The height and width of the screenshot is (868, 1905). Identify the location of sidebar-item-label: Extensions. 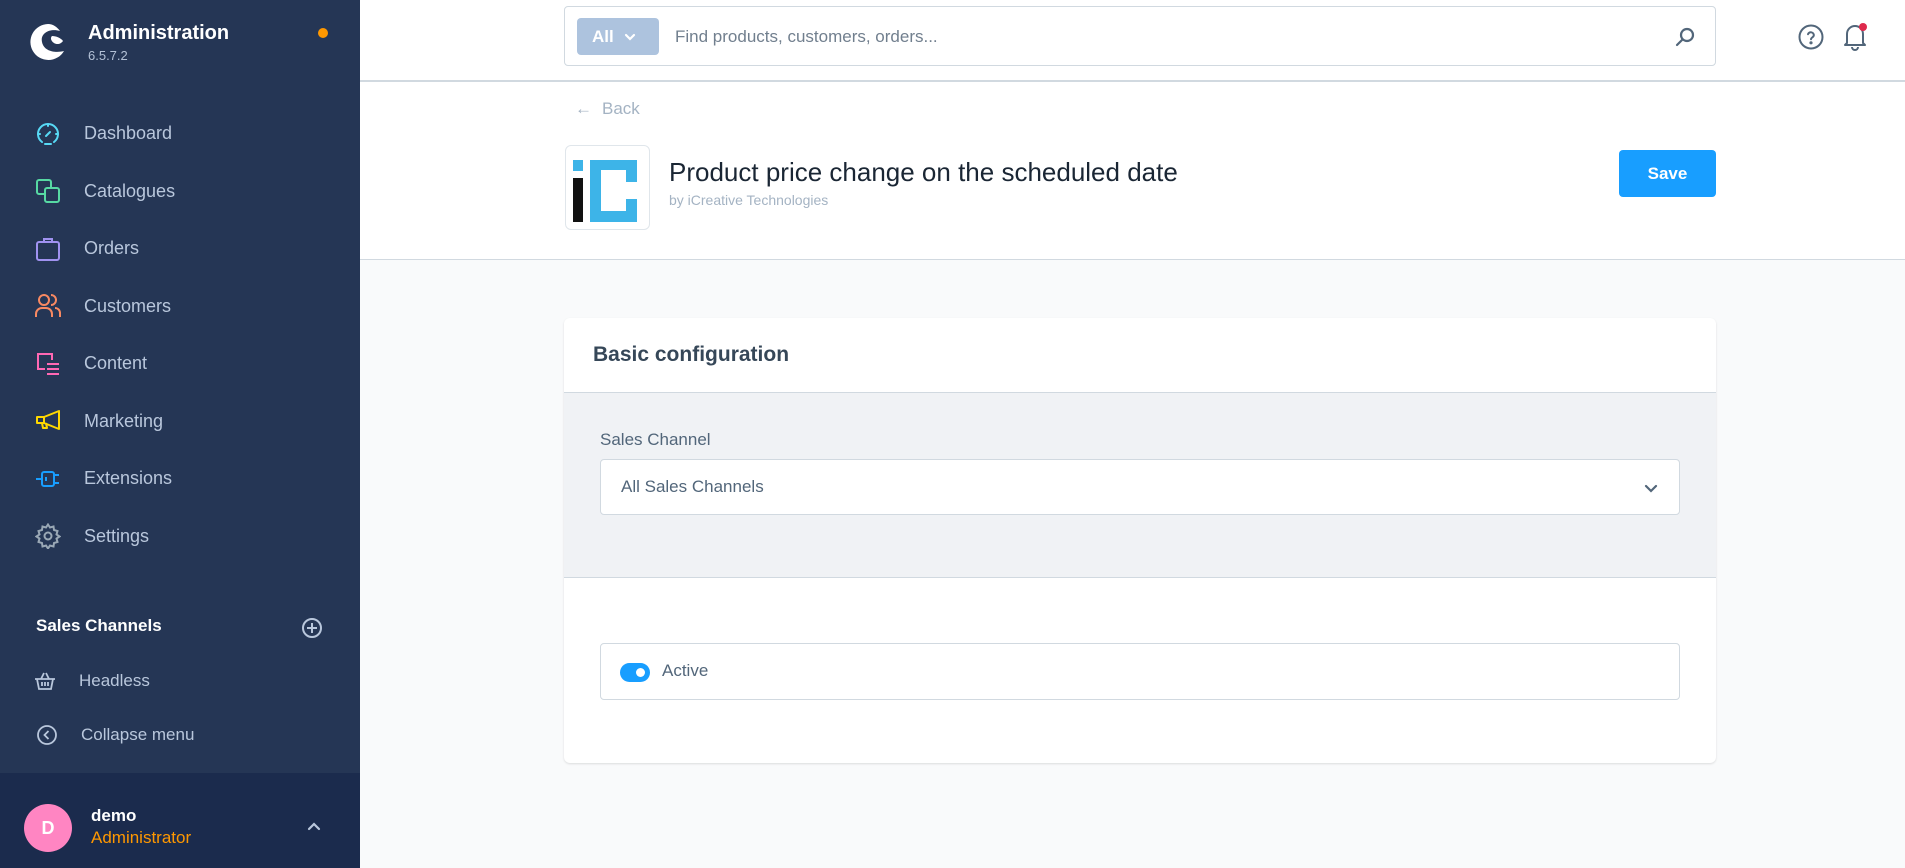
(128, 478).